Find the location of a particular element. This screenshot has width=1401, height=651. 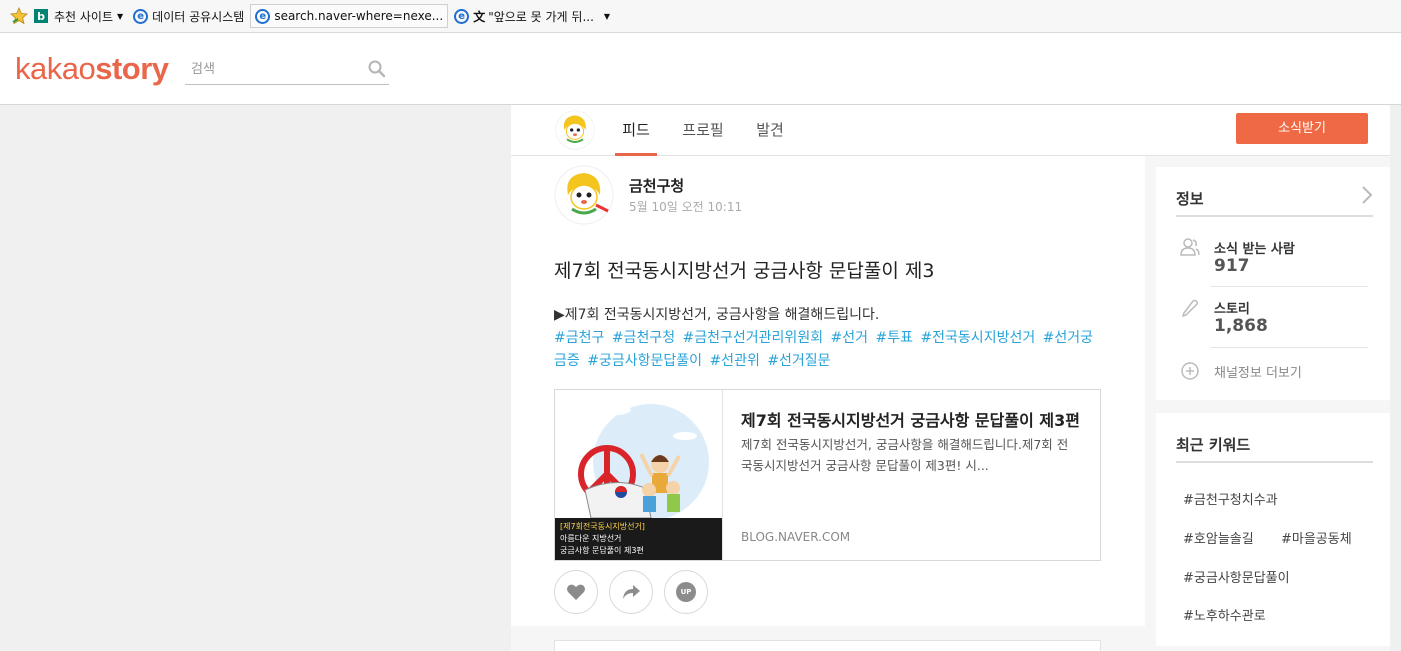

post-author: 금천구청 is located at coordinates (656, 185).